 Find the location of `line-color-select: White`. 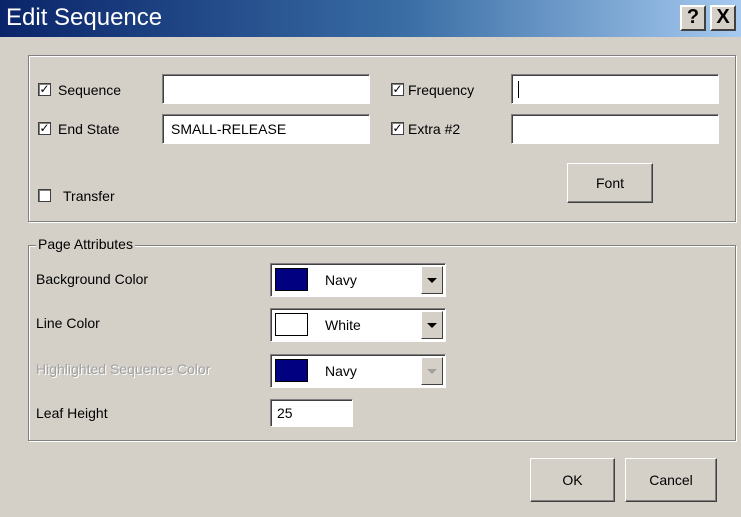

line-color-select: White is located at coordinates (358, 325).